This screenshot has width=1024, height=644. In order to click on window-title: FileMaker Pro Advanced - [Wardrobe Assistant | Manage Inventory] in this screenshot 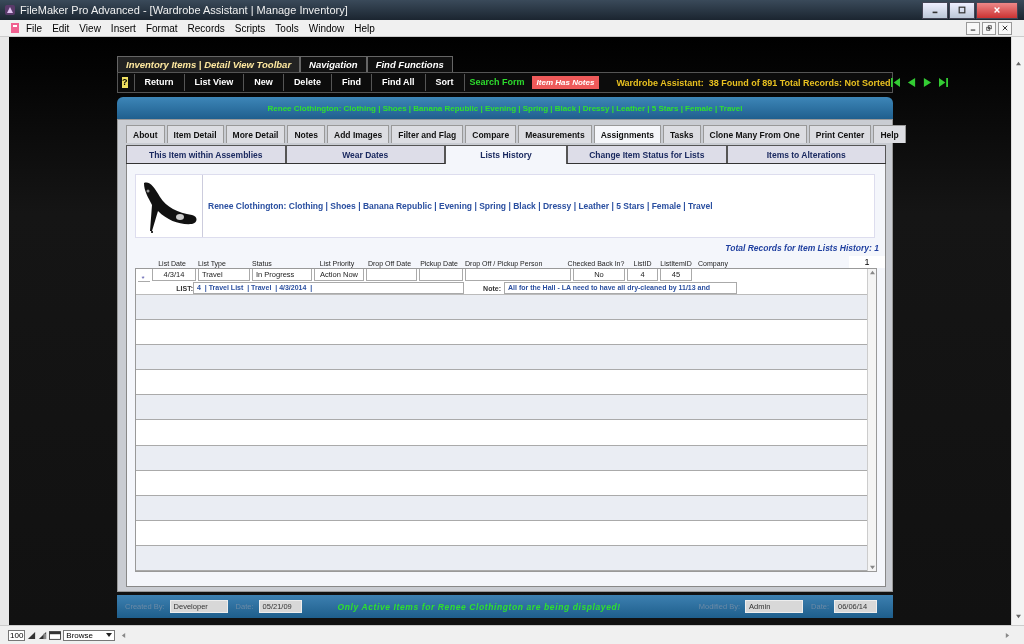, I will do `click(184, 10)`.